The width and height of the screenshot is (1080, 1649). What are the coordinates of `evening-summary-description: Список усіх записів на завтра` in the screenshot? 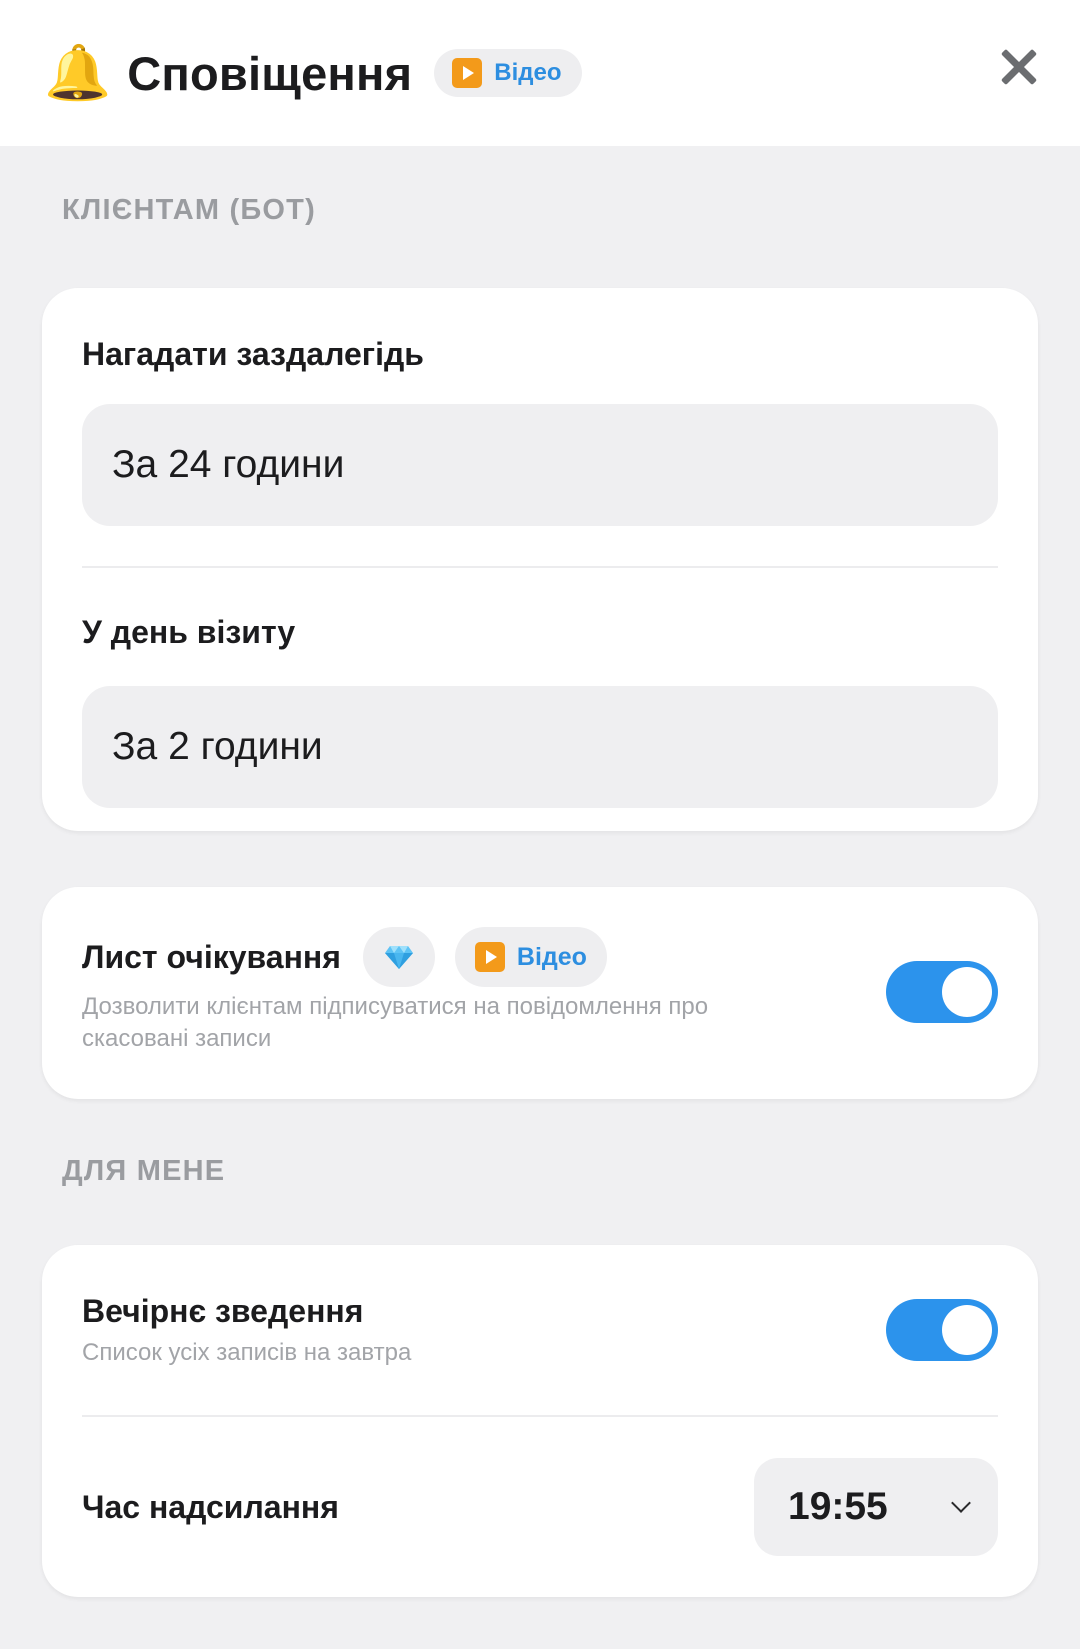 It's located at (247, 1352).